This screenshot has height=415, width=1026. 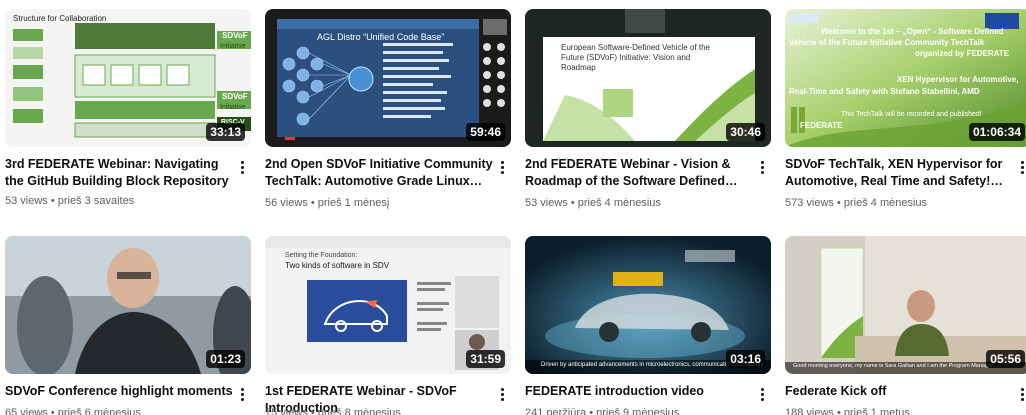 What do you see at coordinates (321, 255) in the screenshot?
I see `thumbnail-text: Setting the Foundation:` at bounding box center [321, 255].